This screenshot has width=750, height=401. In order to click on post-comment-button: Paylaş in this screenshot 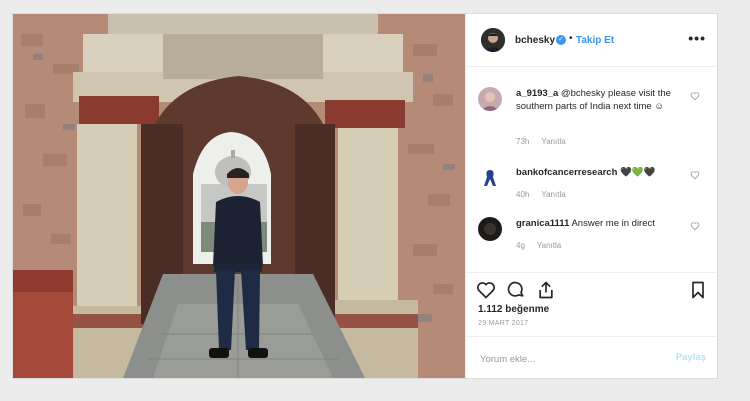, I will do `click(691, 357)`.